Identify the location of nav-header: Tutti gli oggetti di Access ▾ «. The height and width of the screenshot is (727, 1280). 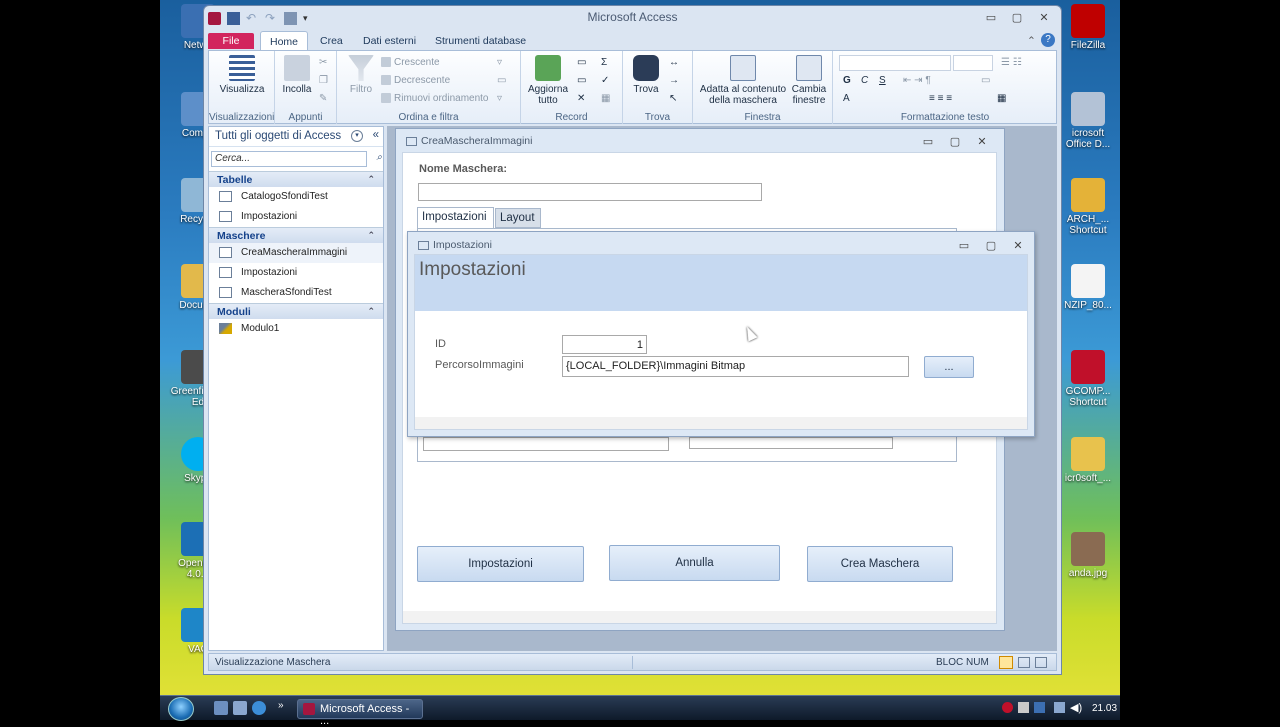
(296, 137).